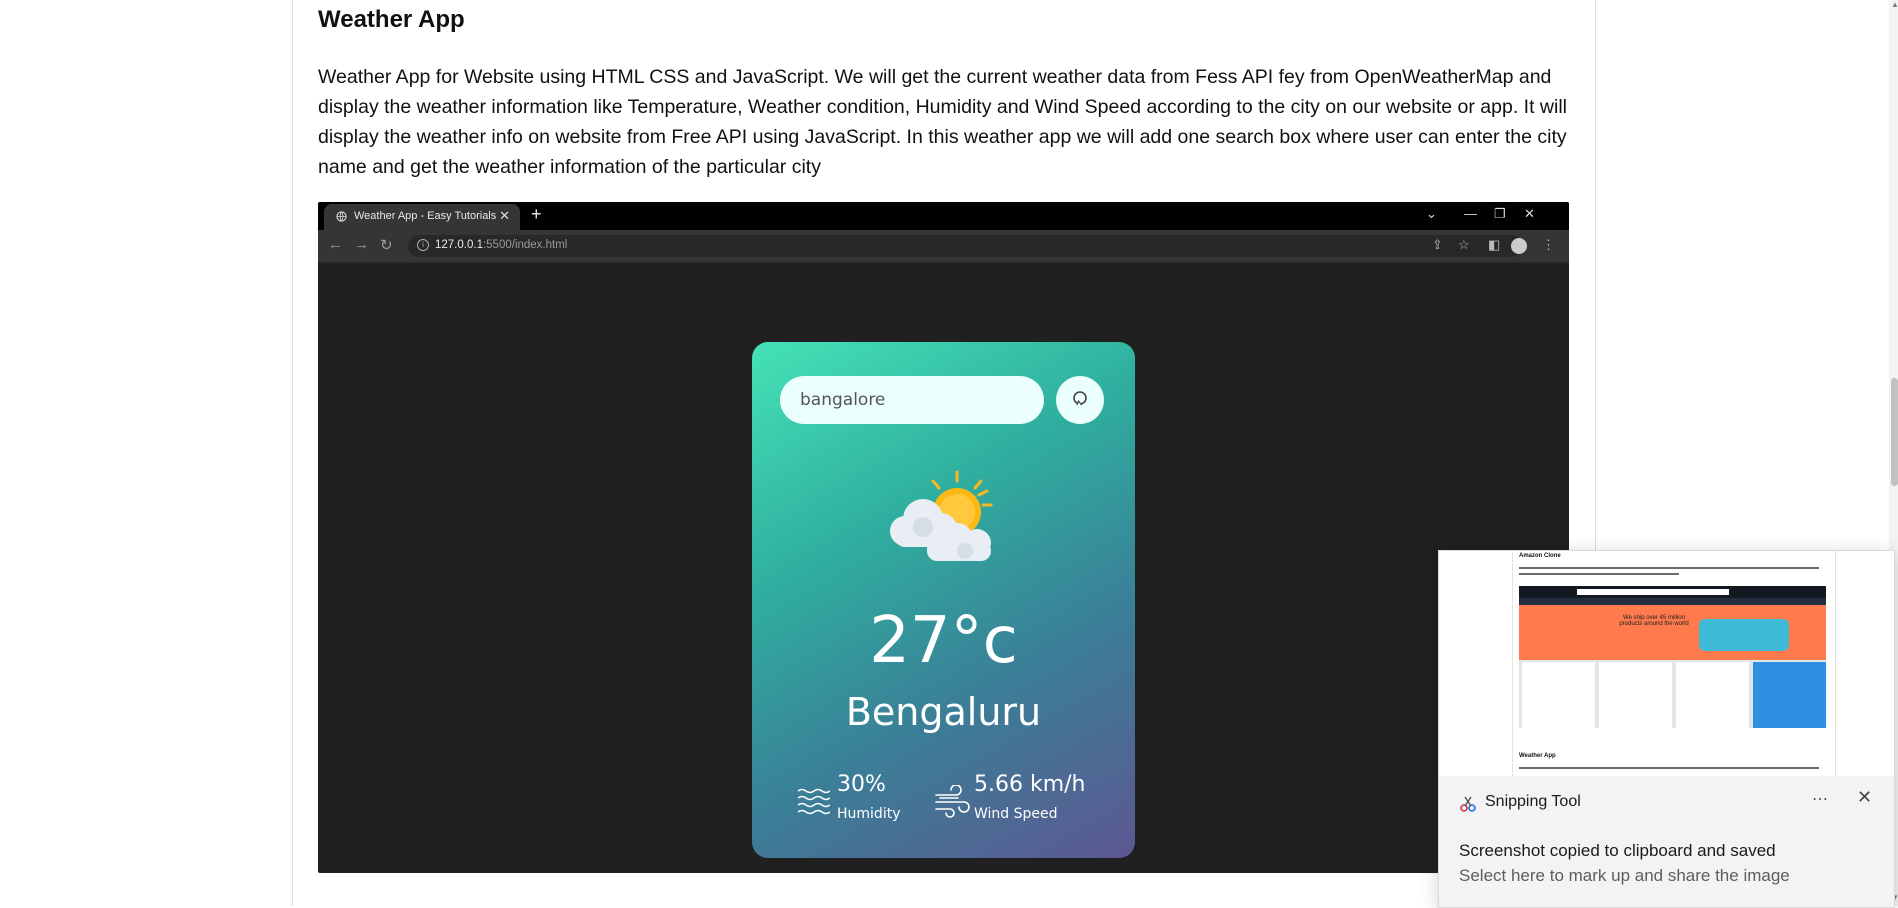 Image resolution: width=1898 pixels, height=908 pixels. Describe the element at coordinates (1864, 797) in the screenshot. I see `toast-close-icon: ✕` at that location.